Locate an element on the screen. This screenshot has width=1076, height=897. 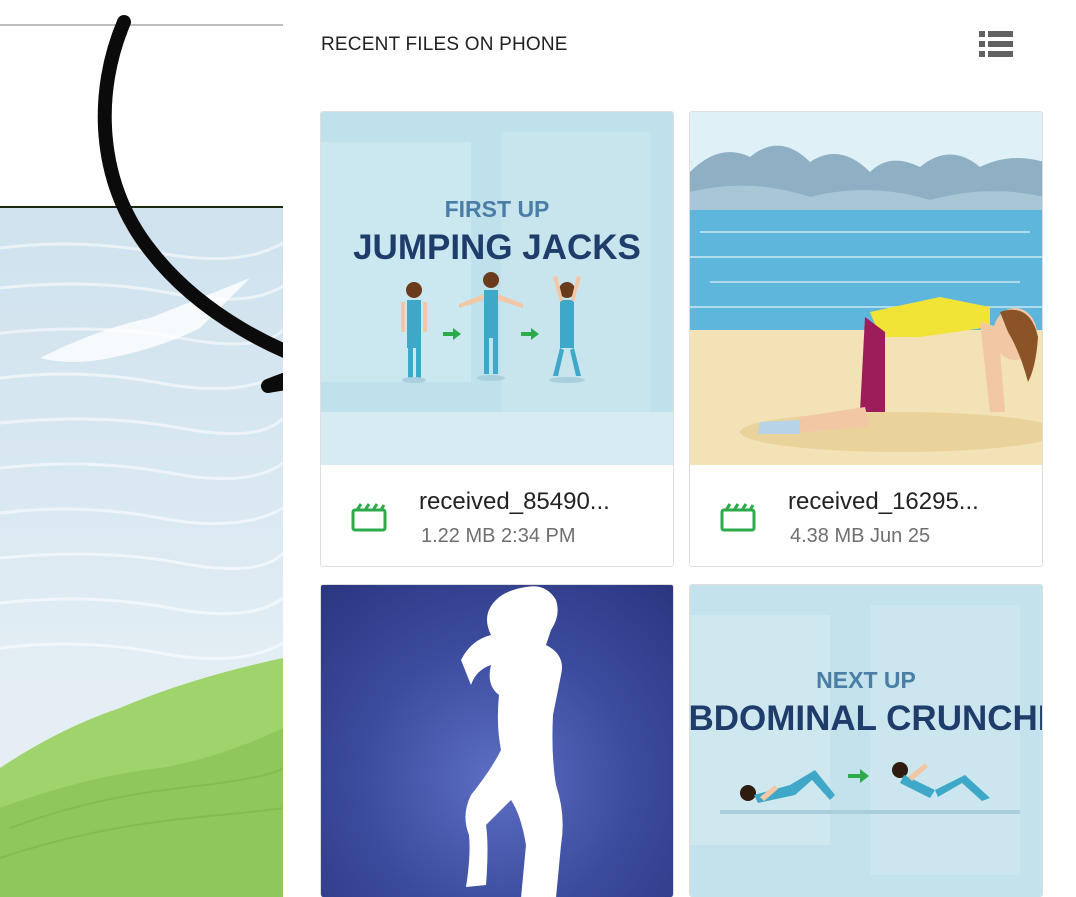
file-meta: received_85490... 1.22 MB 2:34 PM is located at coordinates (497, 515).